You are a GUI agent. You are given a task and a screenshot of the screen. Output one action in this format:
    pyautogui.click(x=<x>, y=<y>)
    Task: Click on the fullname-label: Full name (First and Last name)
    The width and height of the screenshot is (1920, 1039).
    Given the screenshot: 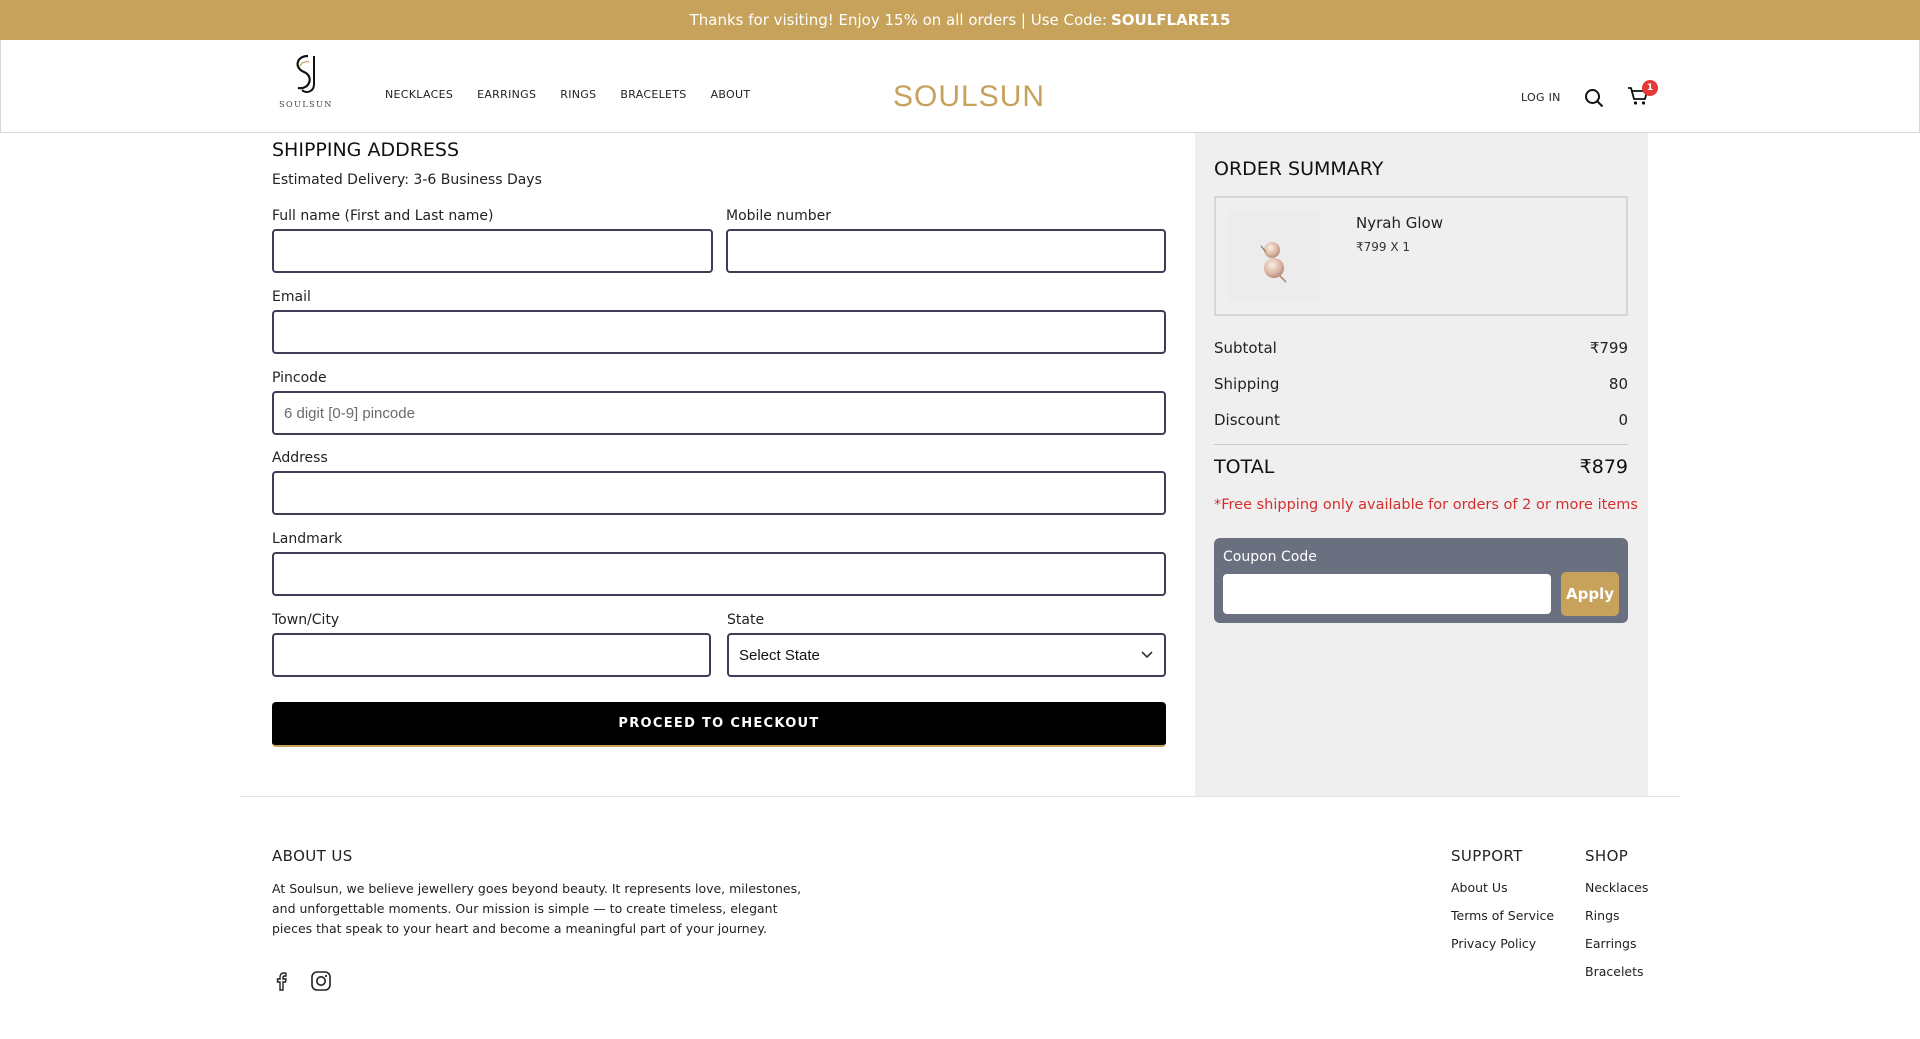 What is the action you would take?
    pyautogui.click(x=383, y=216)
    